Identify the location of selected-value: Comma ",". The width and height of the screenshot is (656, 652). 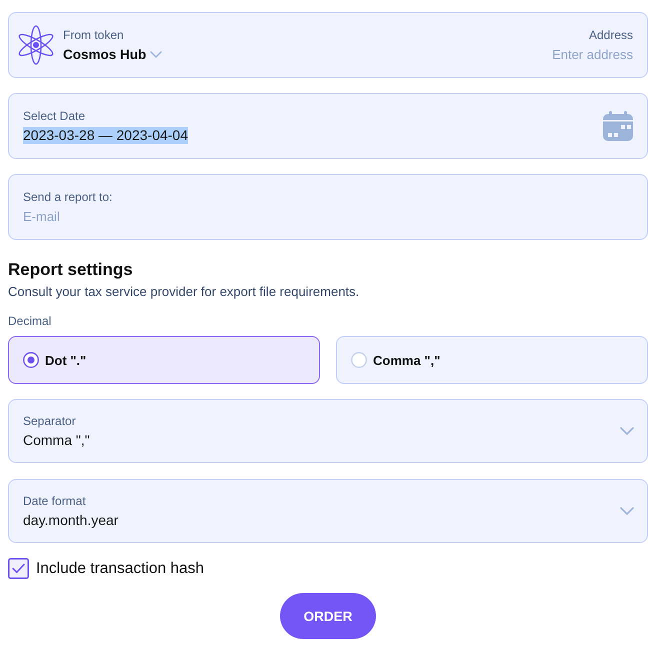
(56, 440).